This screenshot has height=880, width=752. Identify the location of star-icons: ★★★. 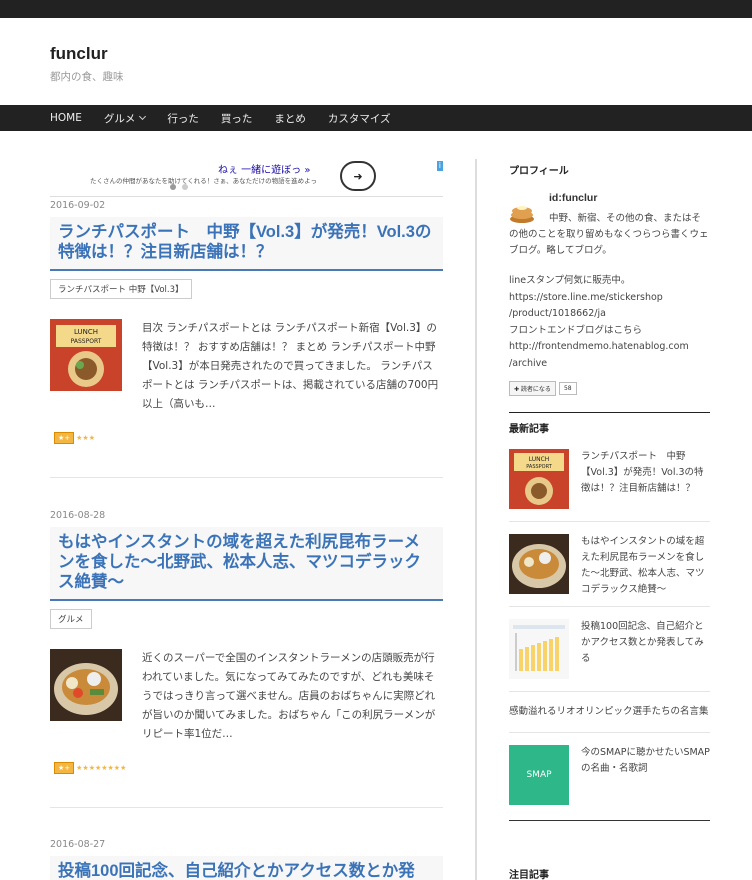
(85, 438).